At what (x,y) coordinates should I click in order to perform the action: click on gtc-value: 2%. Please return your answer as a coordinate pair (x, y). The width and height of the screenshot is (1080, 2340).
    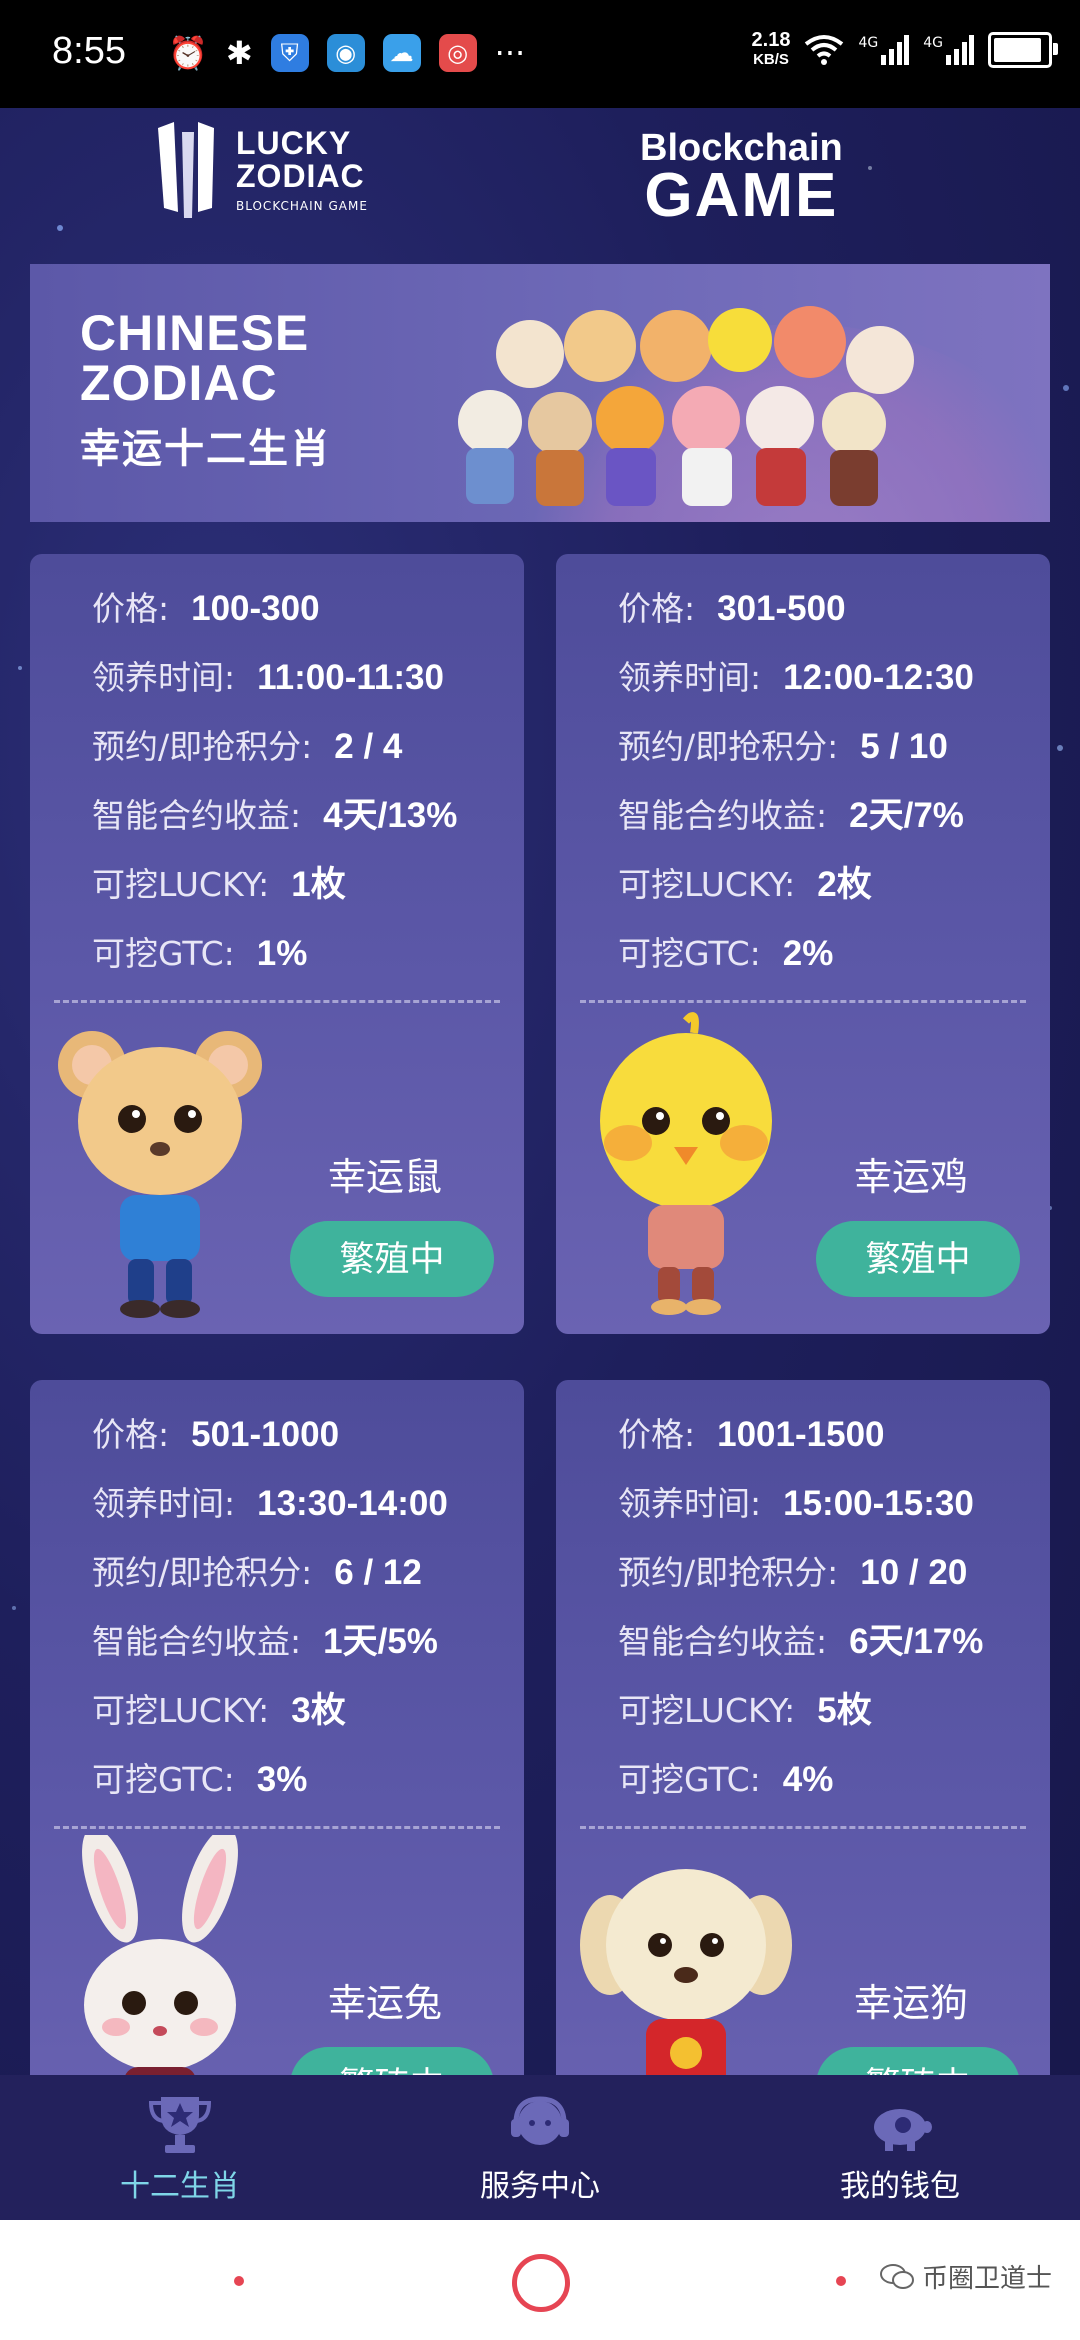
    Looking at the image, I should click on (808, 953).